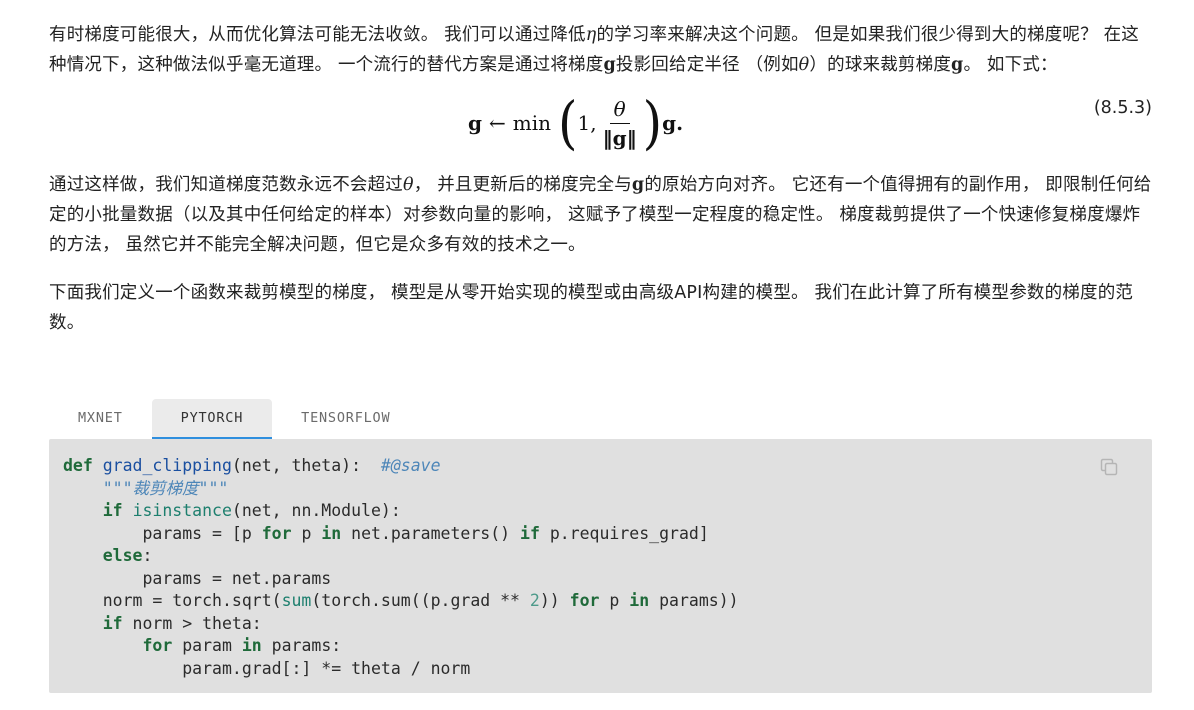  I want to click on text-span: 通过这样做，我们知道梯度范数永远不会超过, so click(226, 185).